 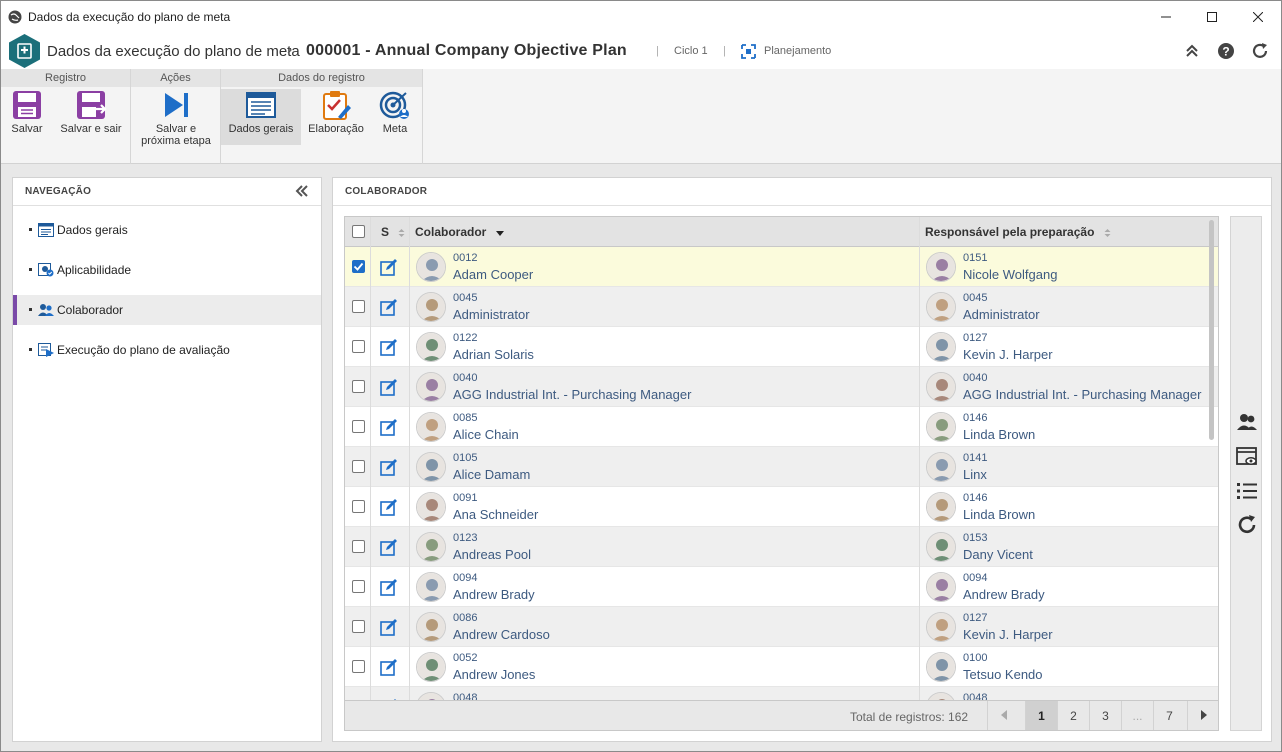 I want to click on table-row: 0094 Andrew Brady 0094 Andrew Brady, so click(x=781, y=587).